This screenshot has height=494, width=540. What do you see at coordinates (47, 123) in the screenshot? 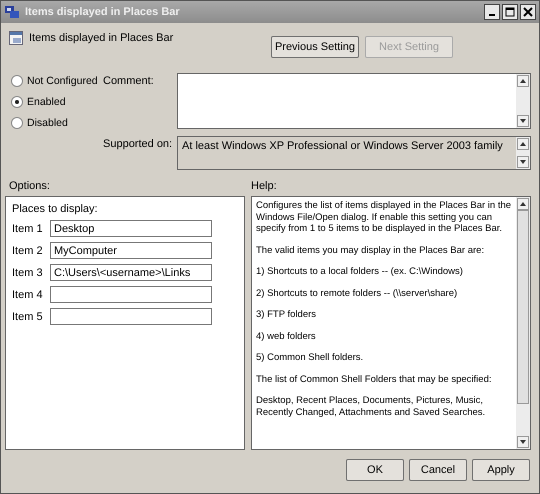
I see `radio-label: Disabled` at bounding box center [47, 123].